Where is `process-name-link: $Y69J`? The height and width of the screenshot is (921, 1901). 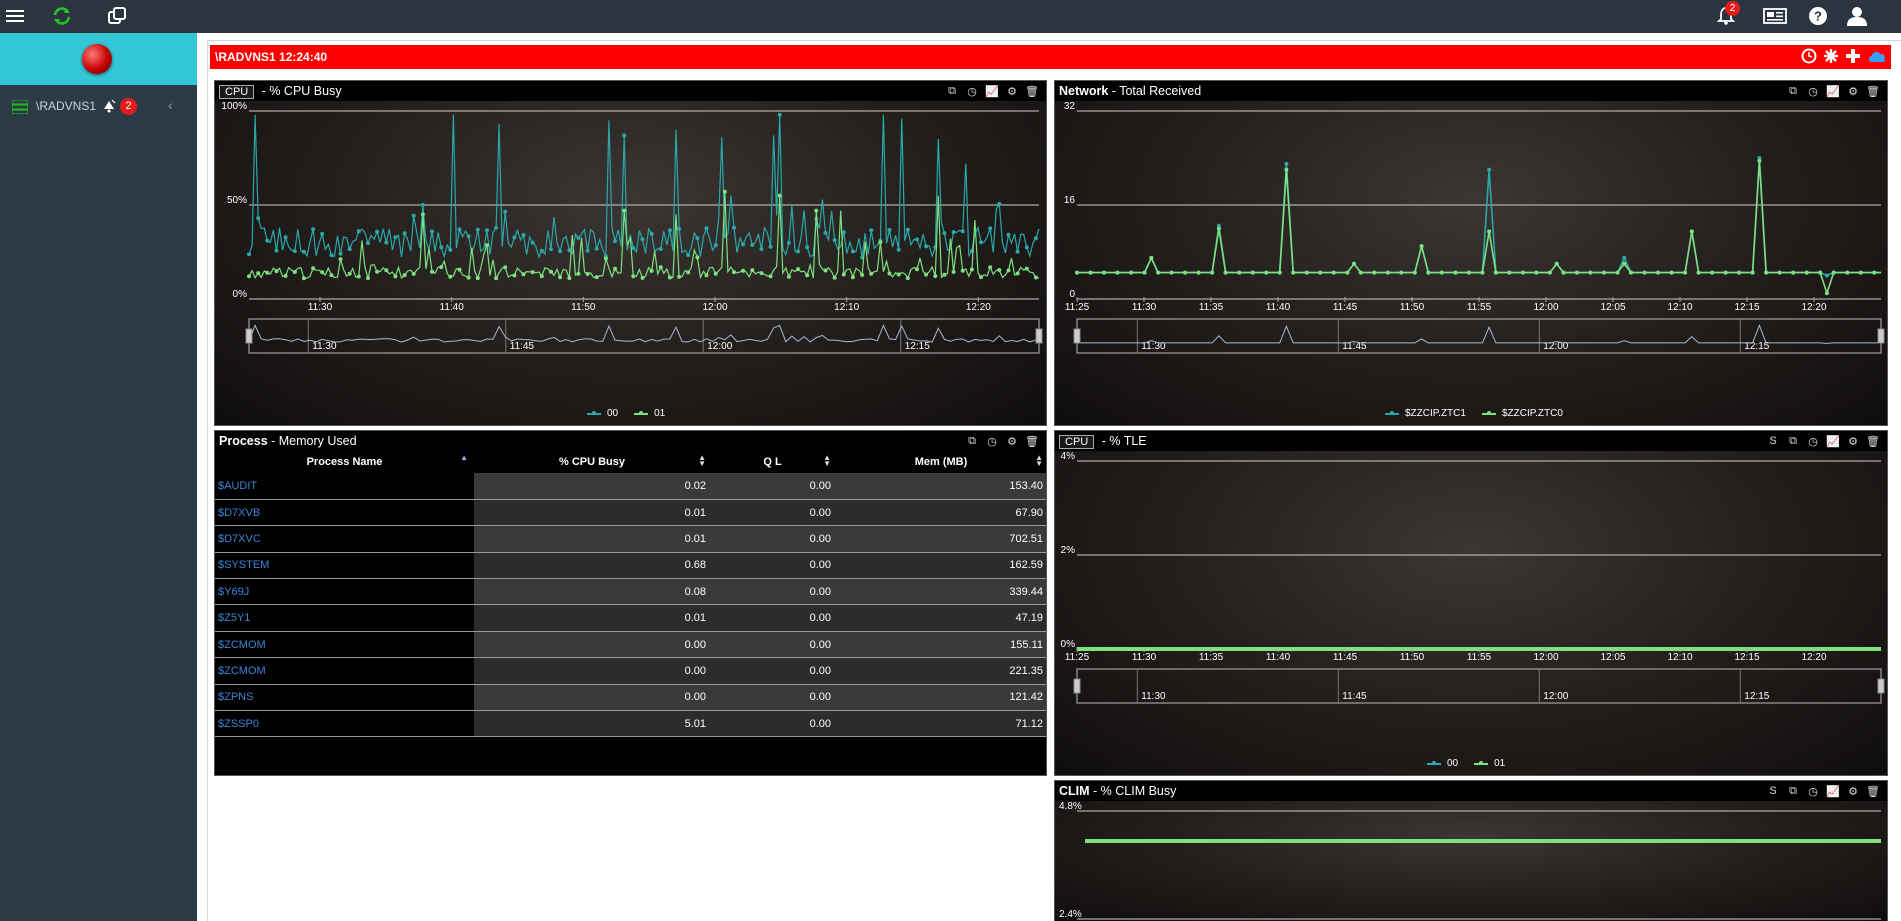
process-name-link: $Y69J is located at coordinates (344, 592).